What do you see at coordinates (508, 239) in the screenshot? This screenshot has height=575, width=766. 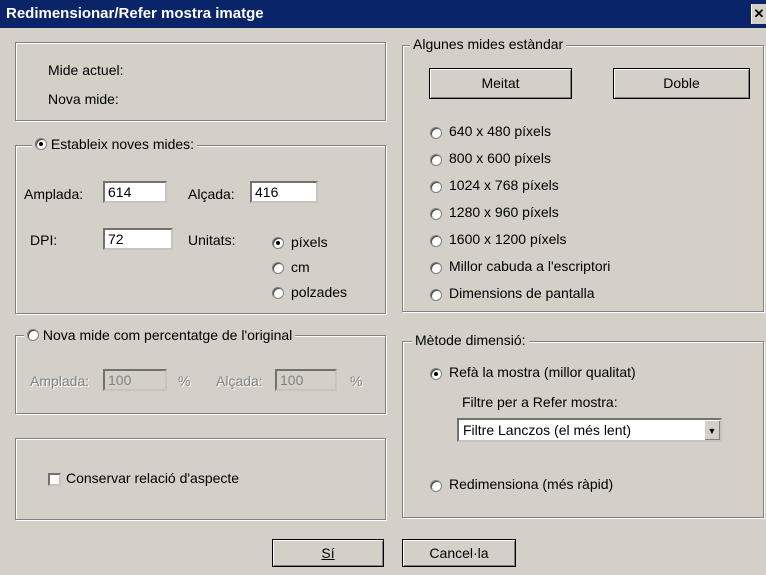 I see `size-1600-label: 1600 x 1200 píxels` at bounding box center [508, 239].